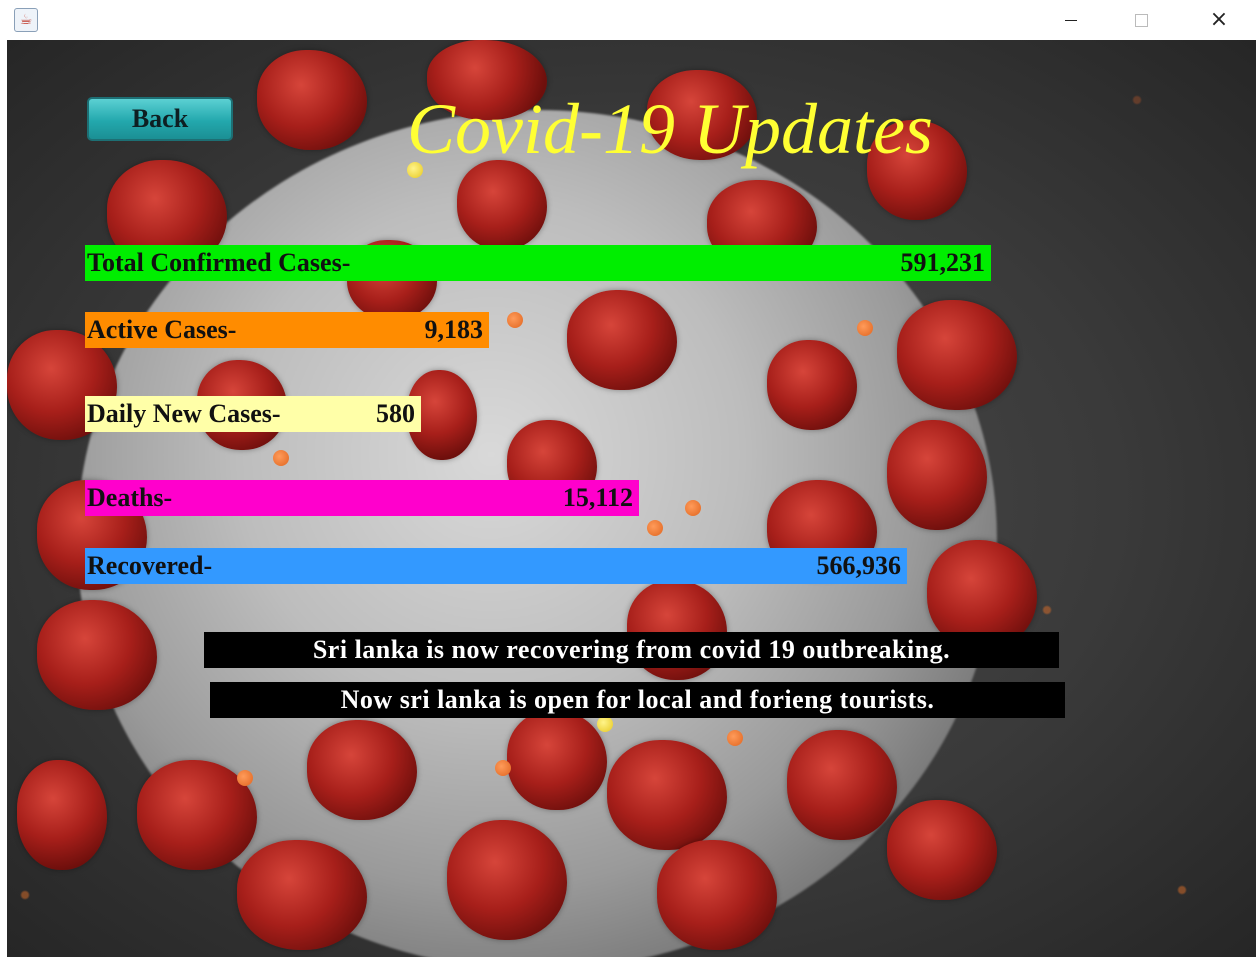 The height and width of the screenshot is (964, 1256). I want to click on recovered-bar: Recovered- 566,936, so click(496, 566).